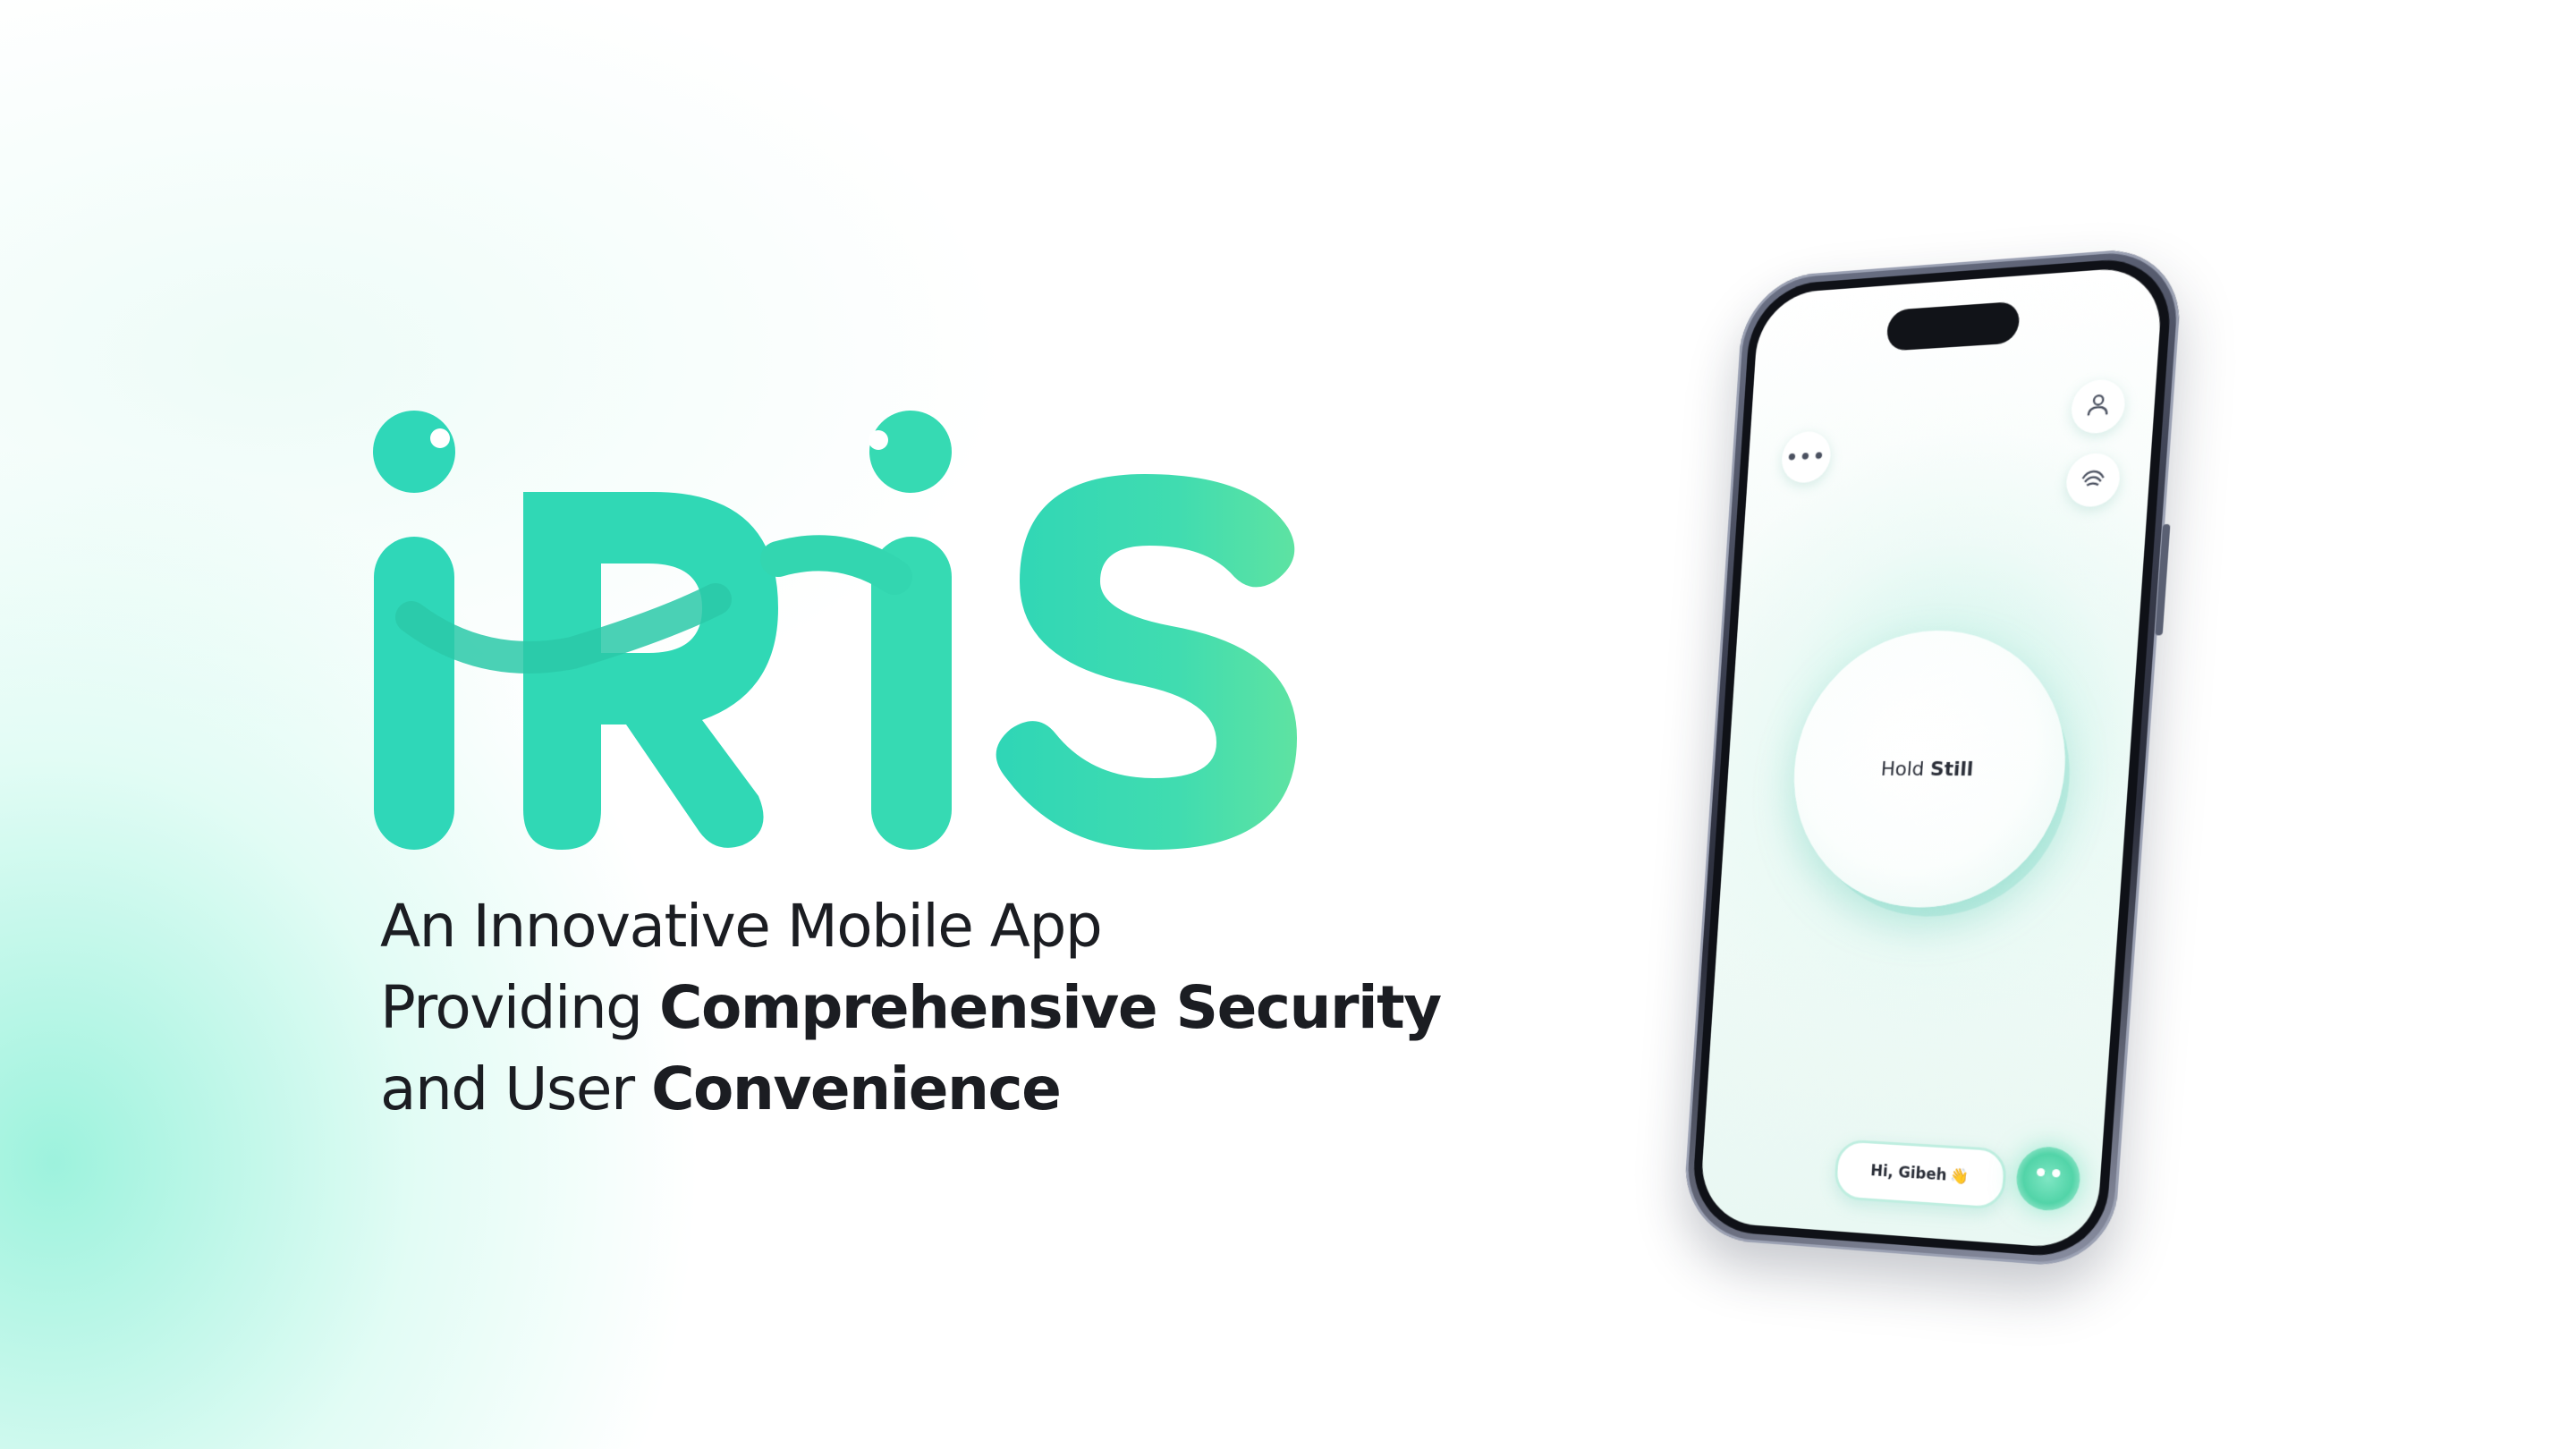 This screenshot has width=2576, height=1449. I want to click on tagline-line-2-light: Providing, so click(519, 1007).